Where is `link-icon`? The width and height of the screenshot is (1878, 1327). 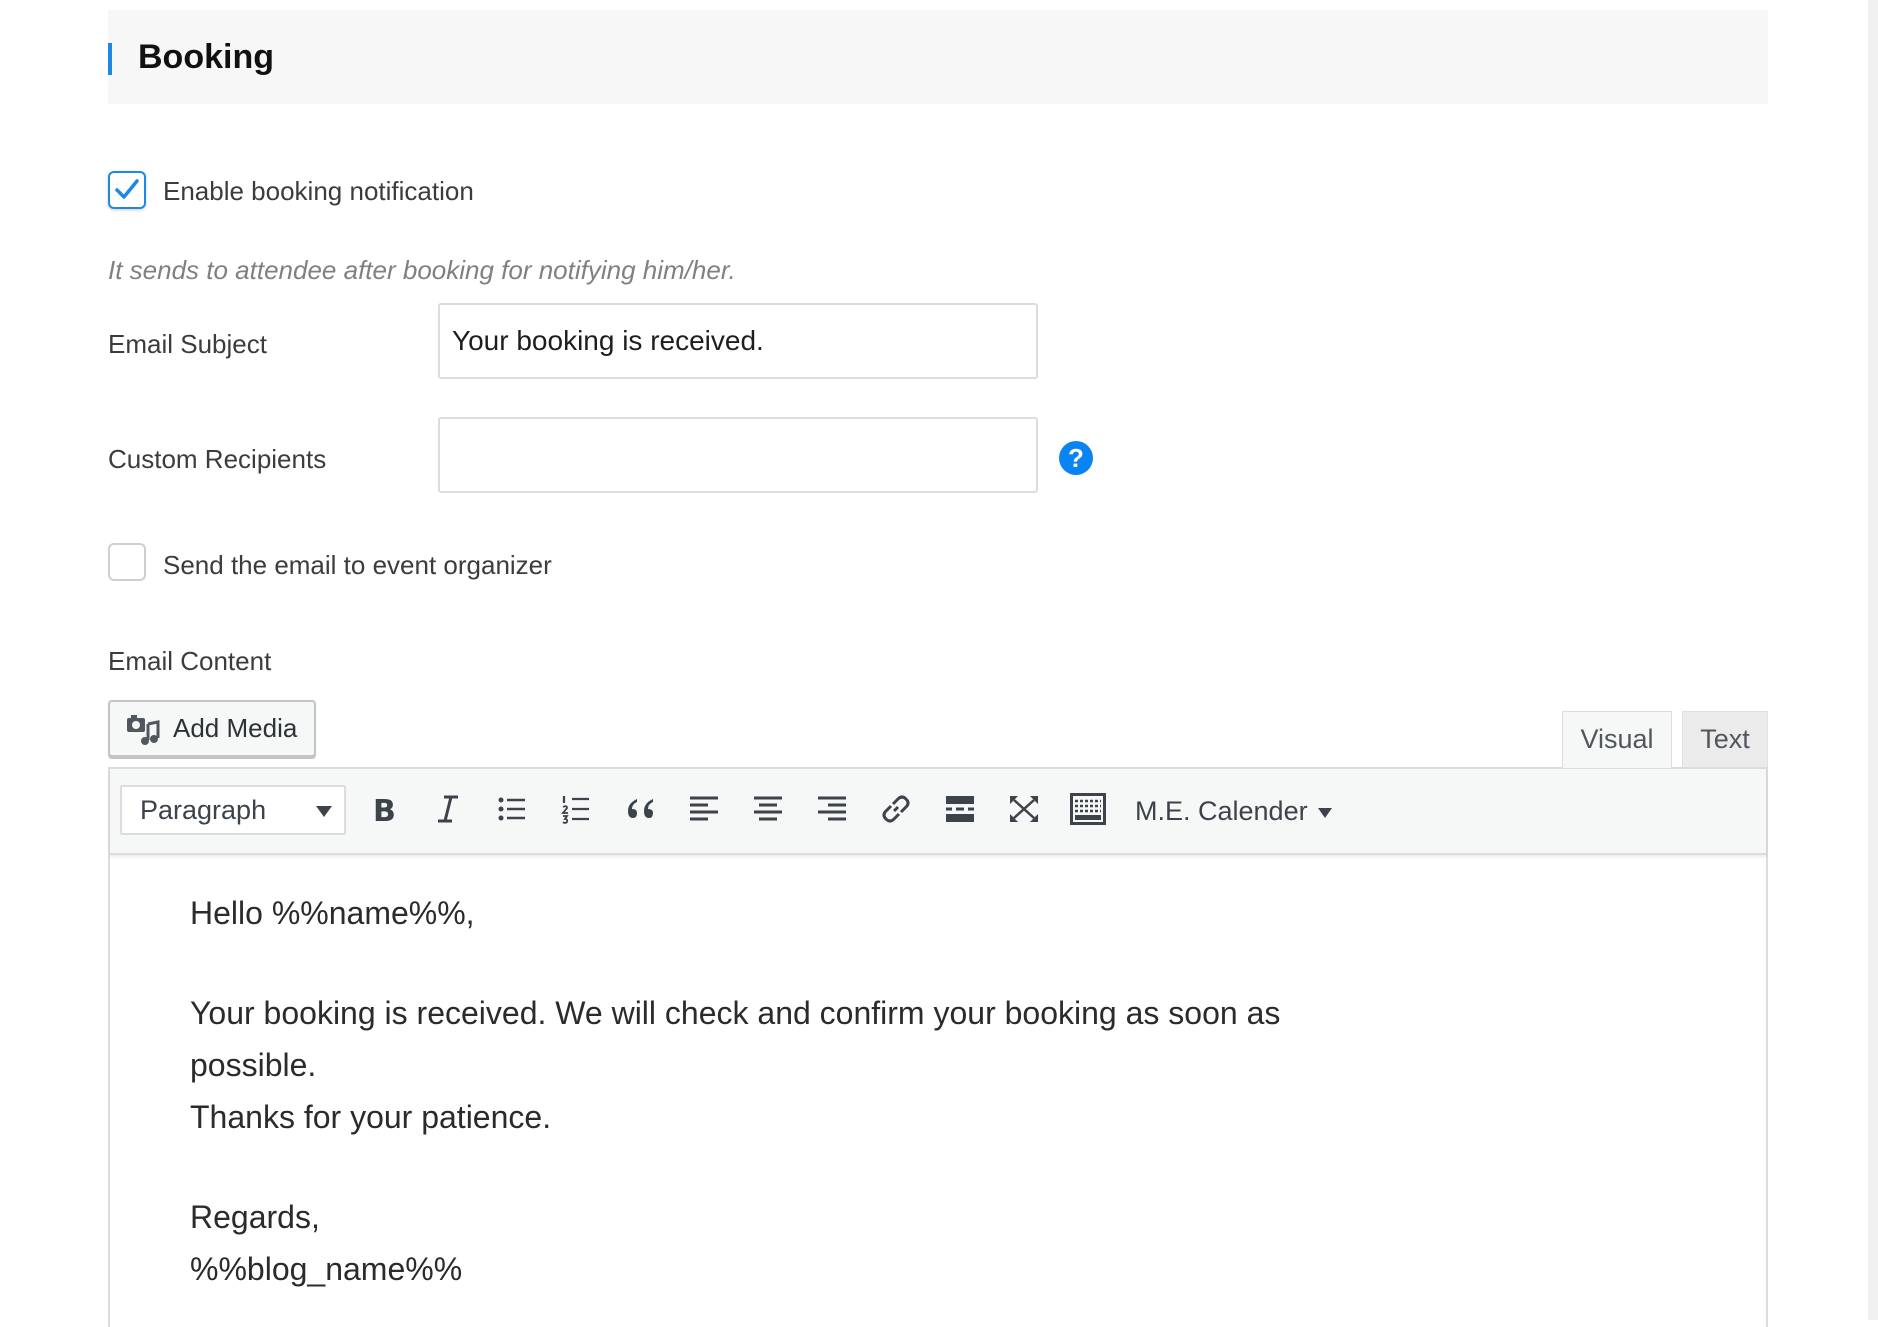 link-icon is located at coordinates (896, 809).